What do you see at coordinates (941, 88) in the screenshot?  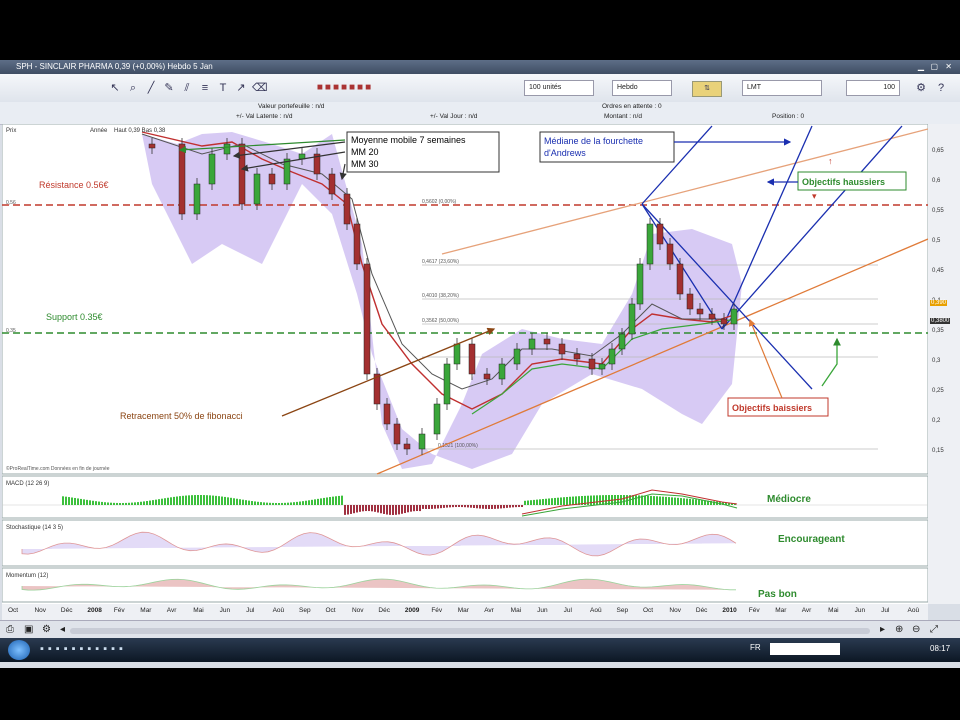 I see `help-icon: ?` at bounding box center [941, 88].